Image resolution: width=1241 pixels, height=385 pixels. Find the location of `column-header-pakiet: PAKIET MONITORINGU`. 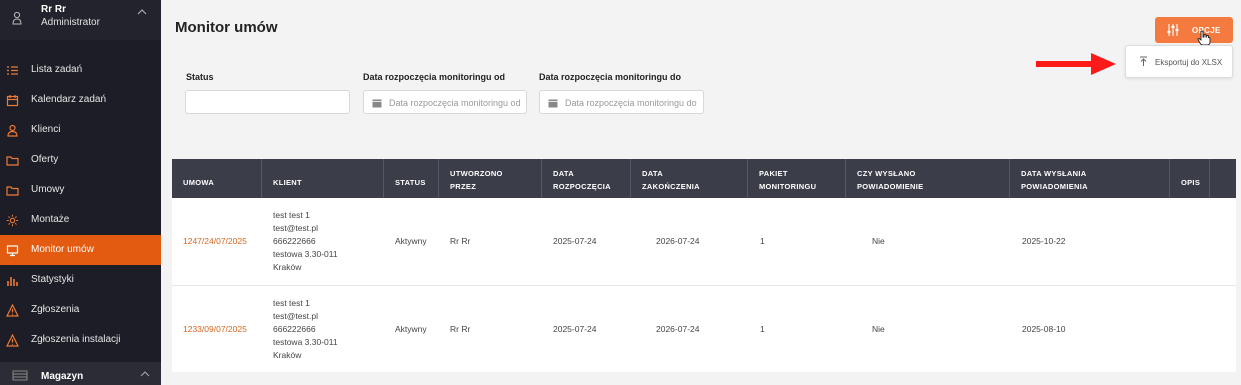

column-header-pakiet: PAKIET MONITORINGU is located at coordinates (797, 178).